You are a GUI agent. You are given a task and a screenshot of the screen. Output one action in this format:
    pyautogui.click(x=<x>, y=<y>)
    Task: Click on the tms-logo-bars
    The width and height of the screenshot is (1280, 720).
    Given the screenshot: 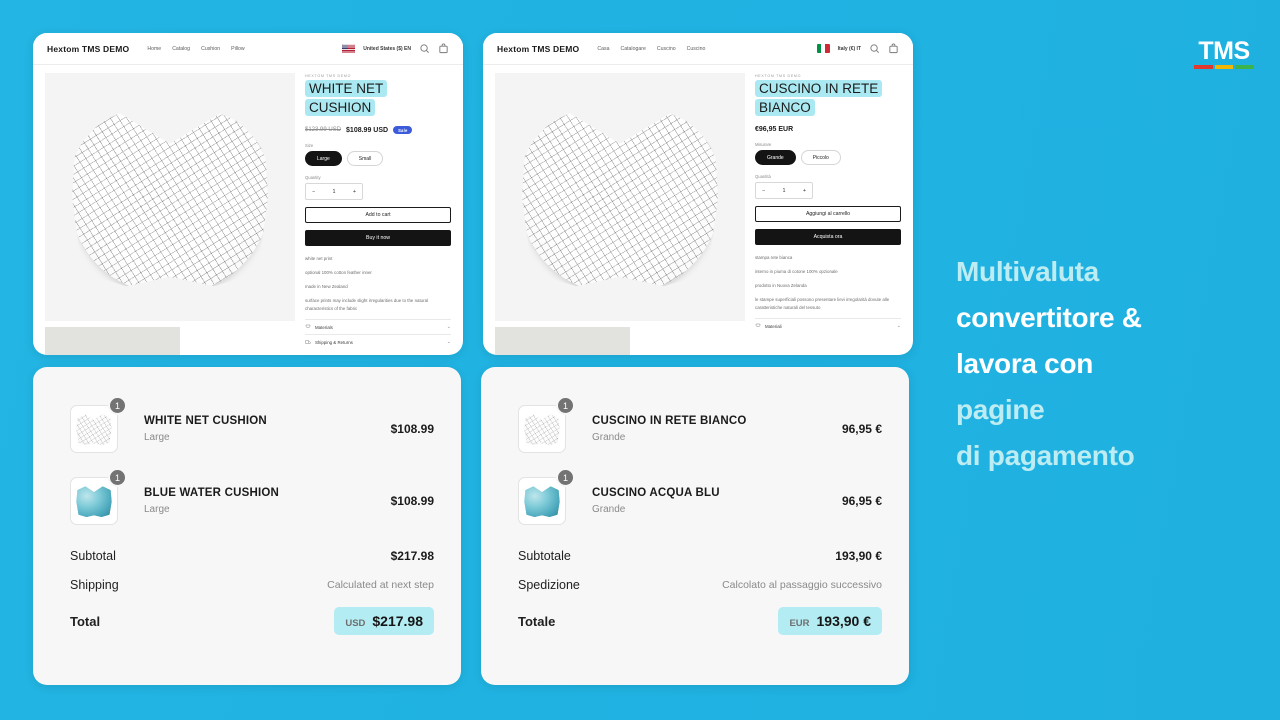 What is the action you would take?
    pyautogui.click(x=1224, y=67)
    